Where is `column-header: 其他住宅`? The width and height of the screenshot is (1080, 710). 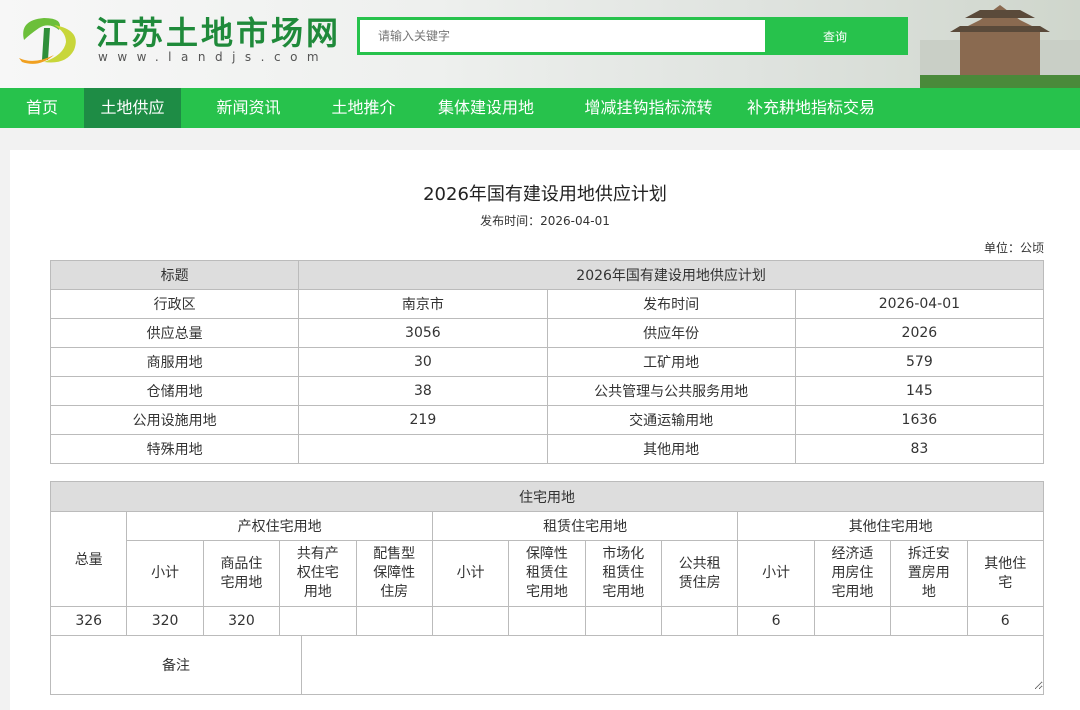 column-header: 其他住宅 is located at coordinates (1005, 573).